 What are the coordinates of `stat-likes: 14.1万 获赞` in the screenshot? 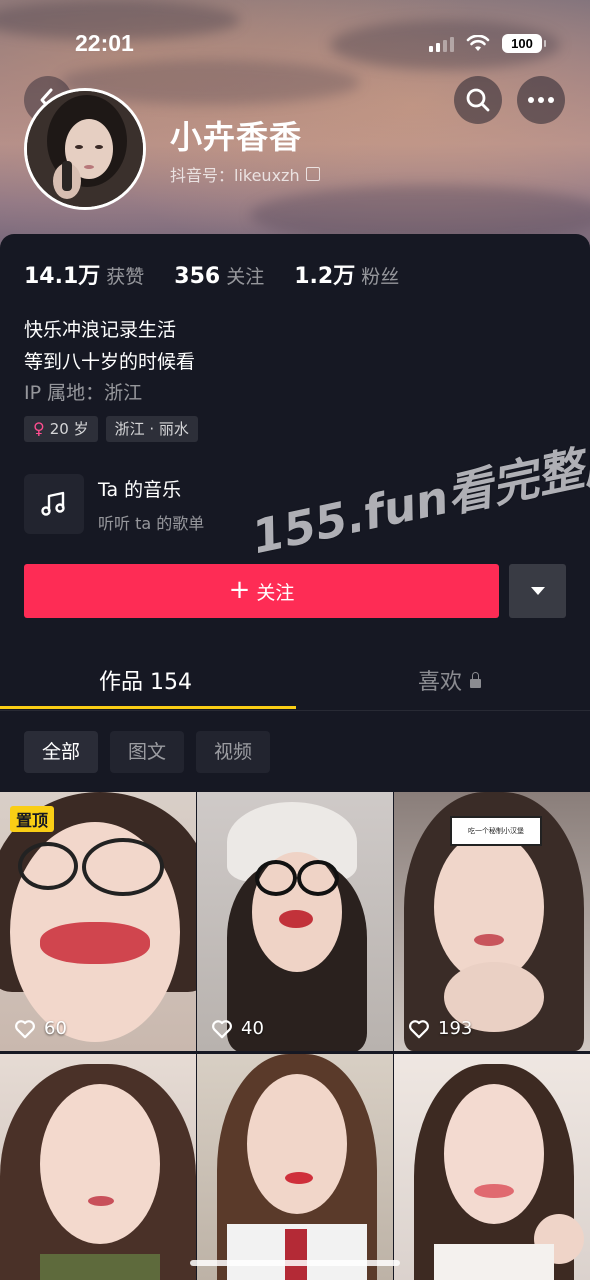 It's located at (84, 274).